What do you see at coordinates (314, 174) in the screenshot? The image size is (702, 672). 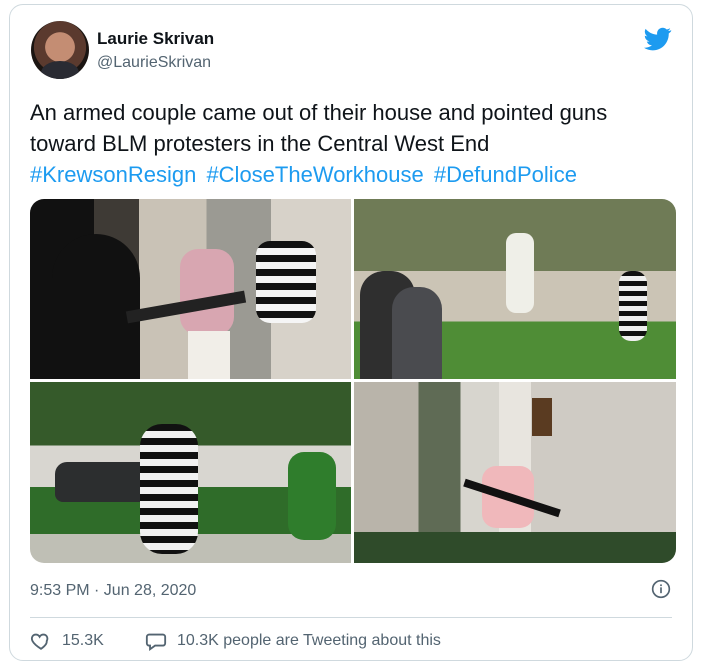 I see `hashtag-closetheworkhouse: #CloseTheWorkhouse` at bounding box center [314, 174].